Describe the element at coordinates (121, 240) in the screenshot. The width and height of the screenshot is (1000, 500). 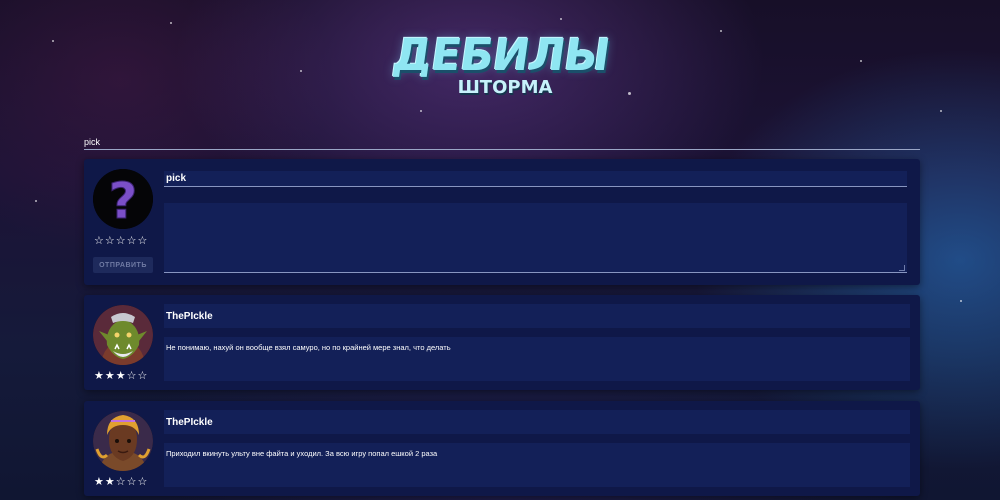
I see `rating-stars-input: ☆☆☆☆☆` at that location.